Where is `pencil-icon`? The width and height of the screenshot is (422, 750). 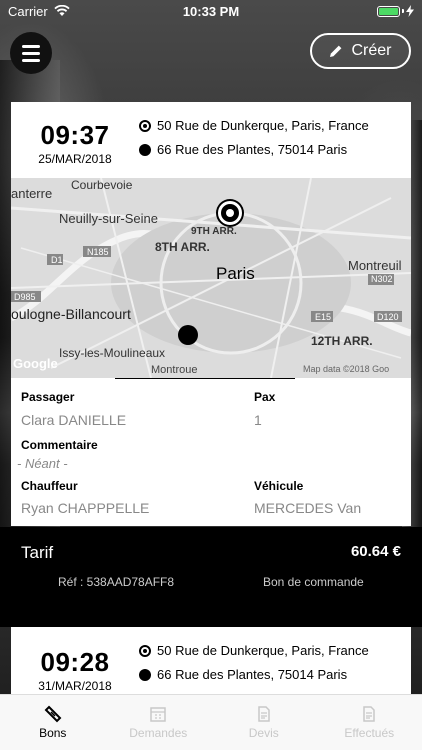 pencil-icon is located at coordinates (336, 51).